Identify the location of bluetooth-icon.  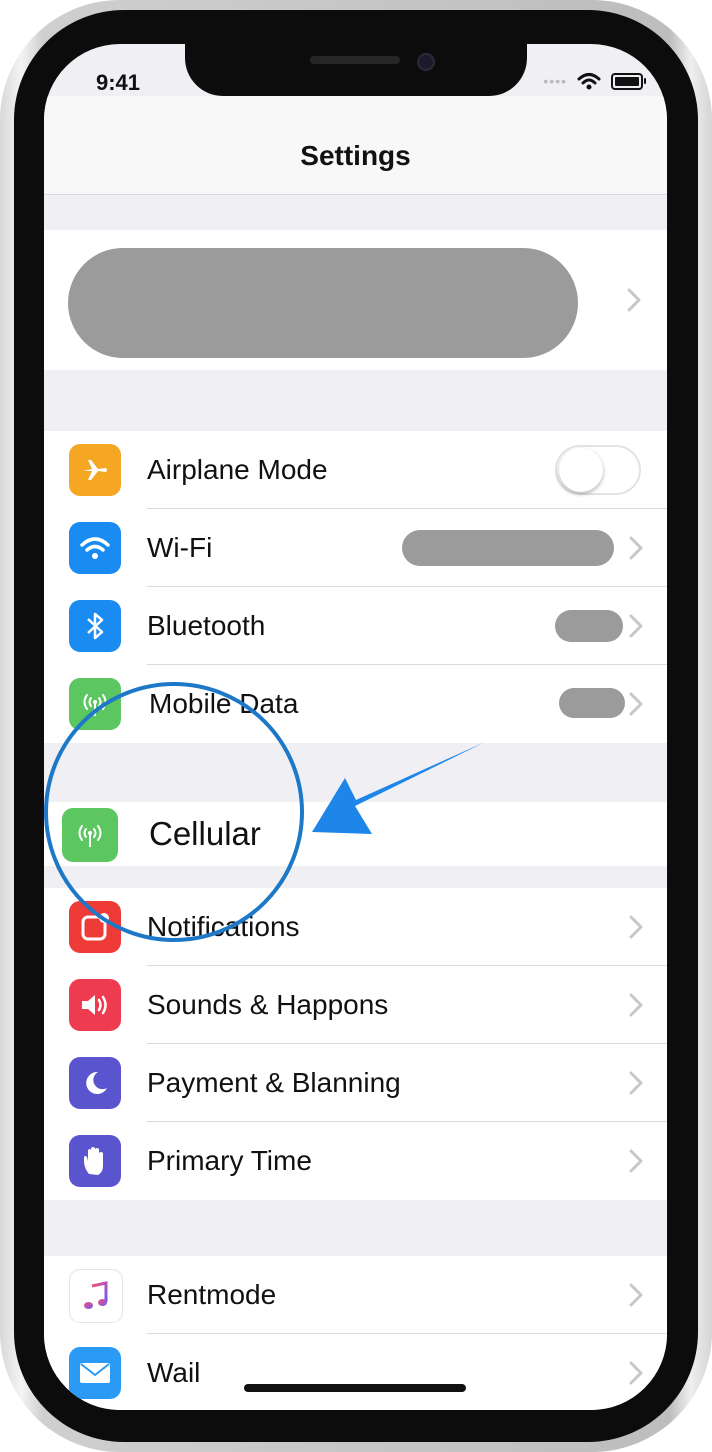
(95, 626).